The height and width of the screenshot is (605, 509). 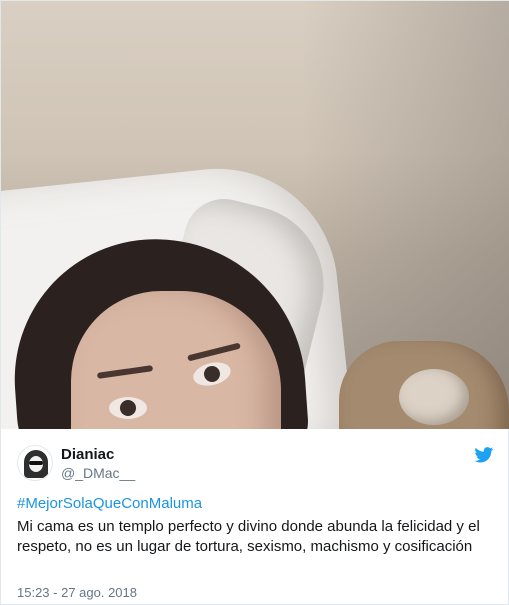 I want to click on photo-left-eye, so click(x=128, y=408).